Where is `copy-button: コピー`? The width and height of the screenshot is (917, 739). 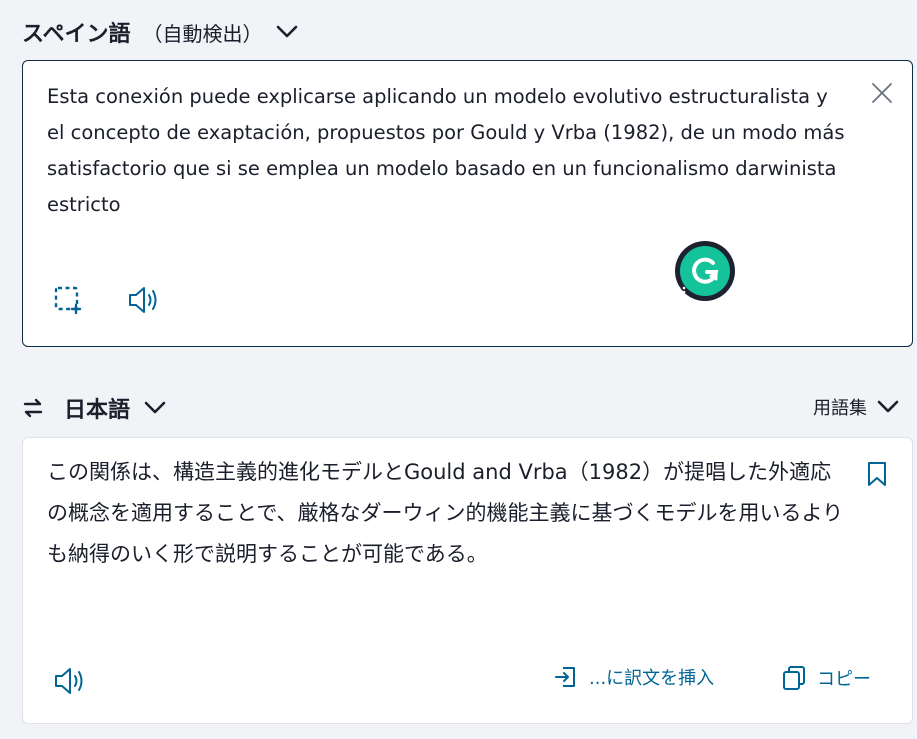
copy-button: コピー is located at coordinates (826, 678).